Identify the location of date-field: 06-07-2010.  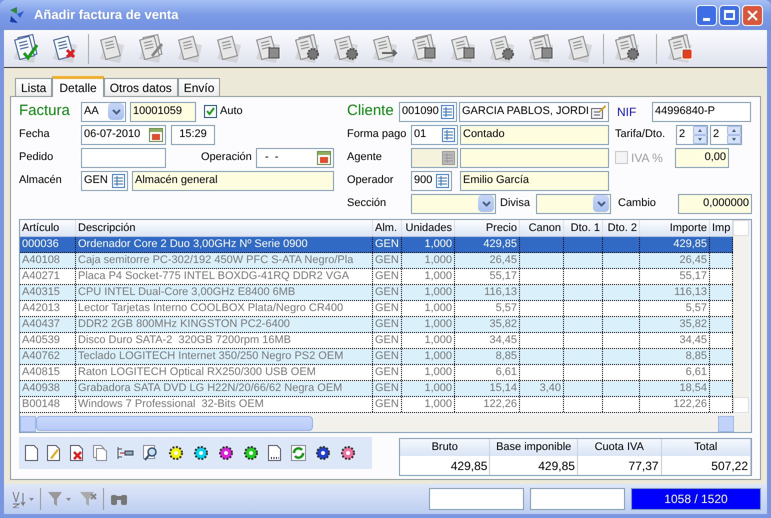
(123, 134).